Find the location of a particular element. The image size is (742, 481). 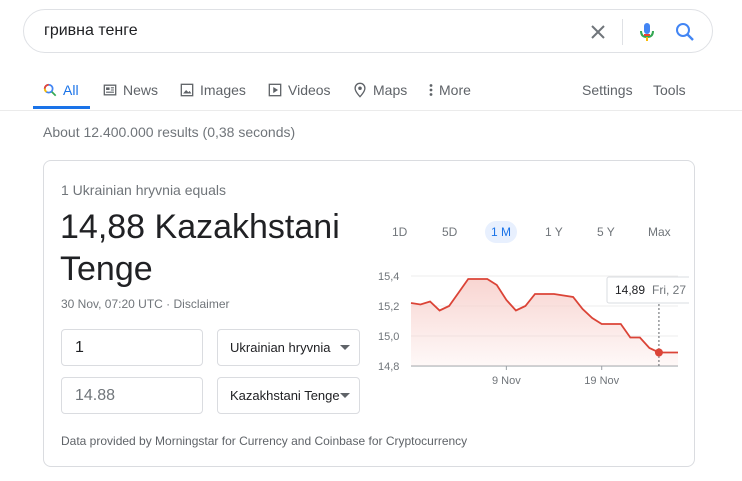

range-1d: 1D is located at coordinates (399, 232).